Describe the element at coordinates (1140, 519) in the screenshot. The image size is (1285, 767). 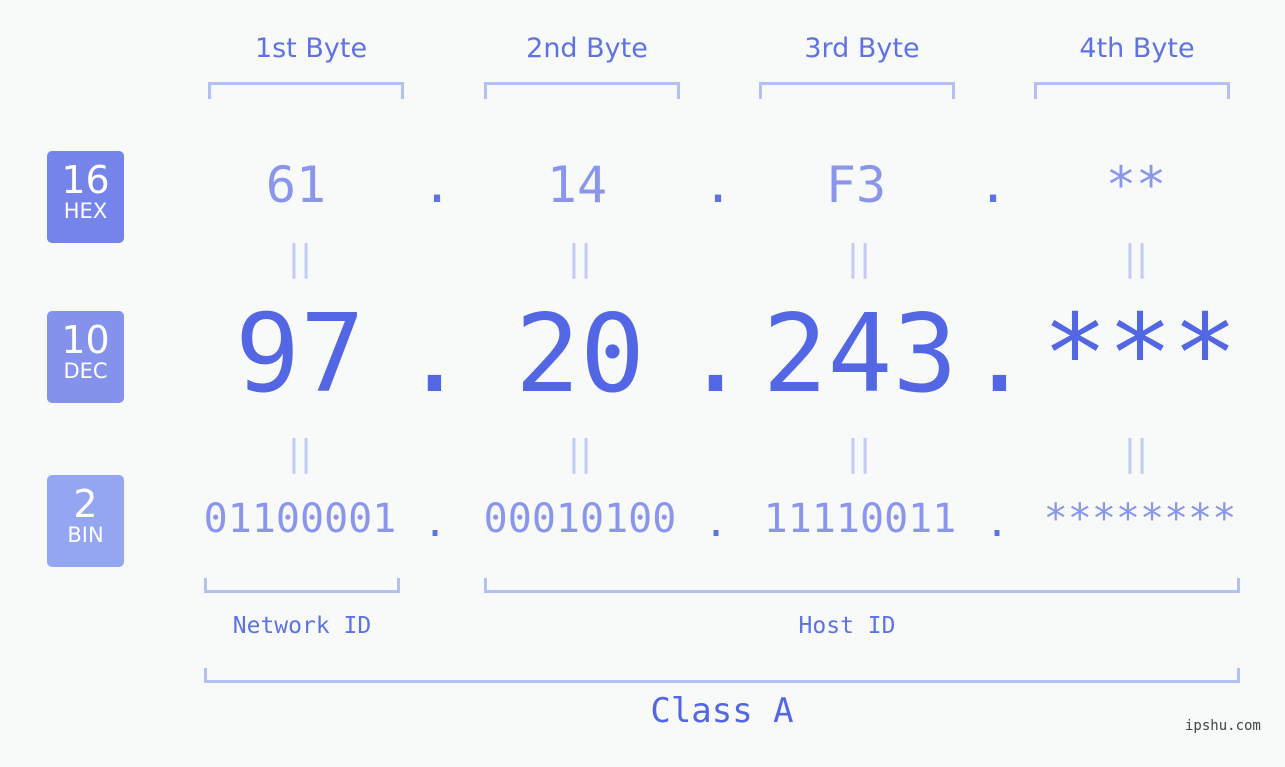
I see `bin-byte-4: ********` at that location.